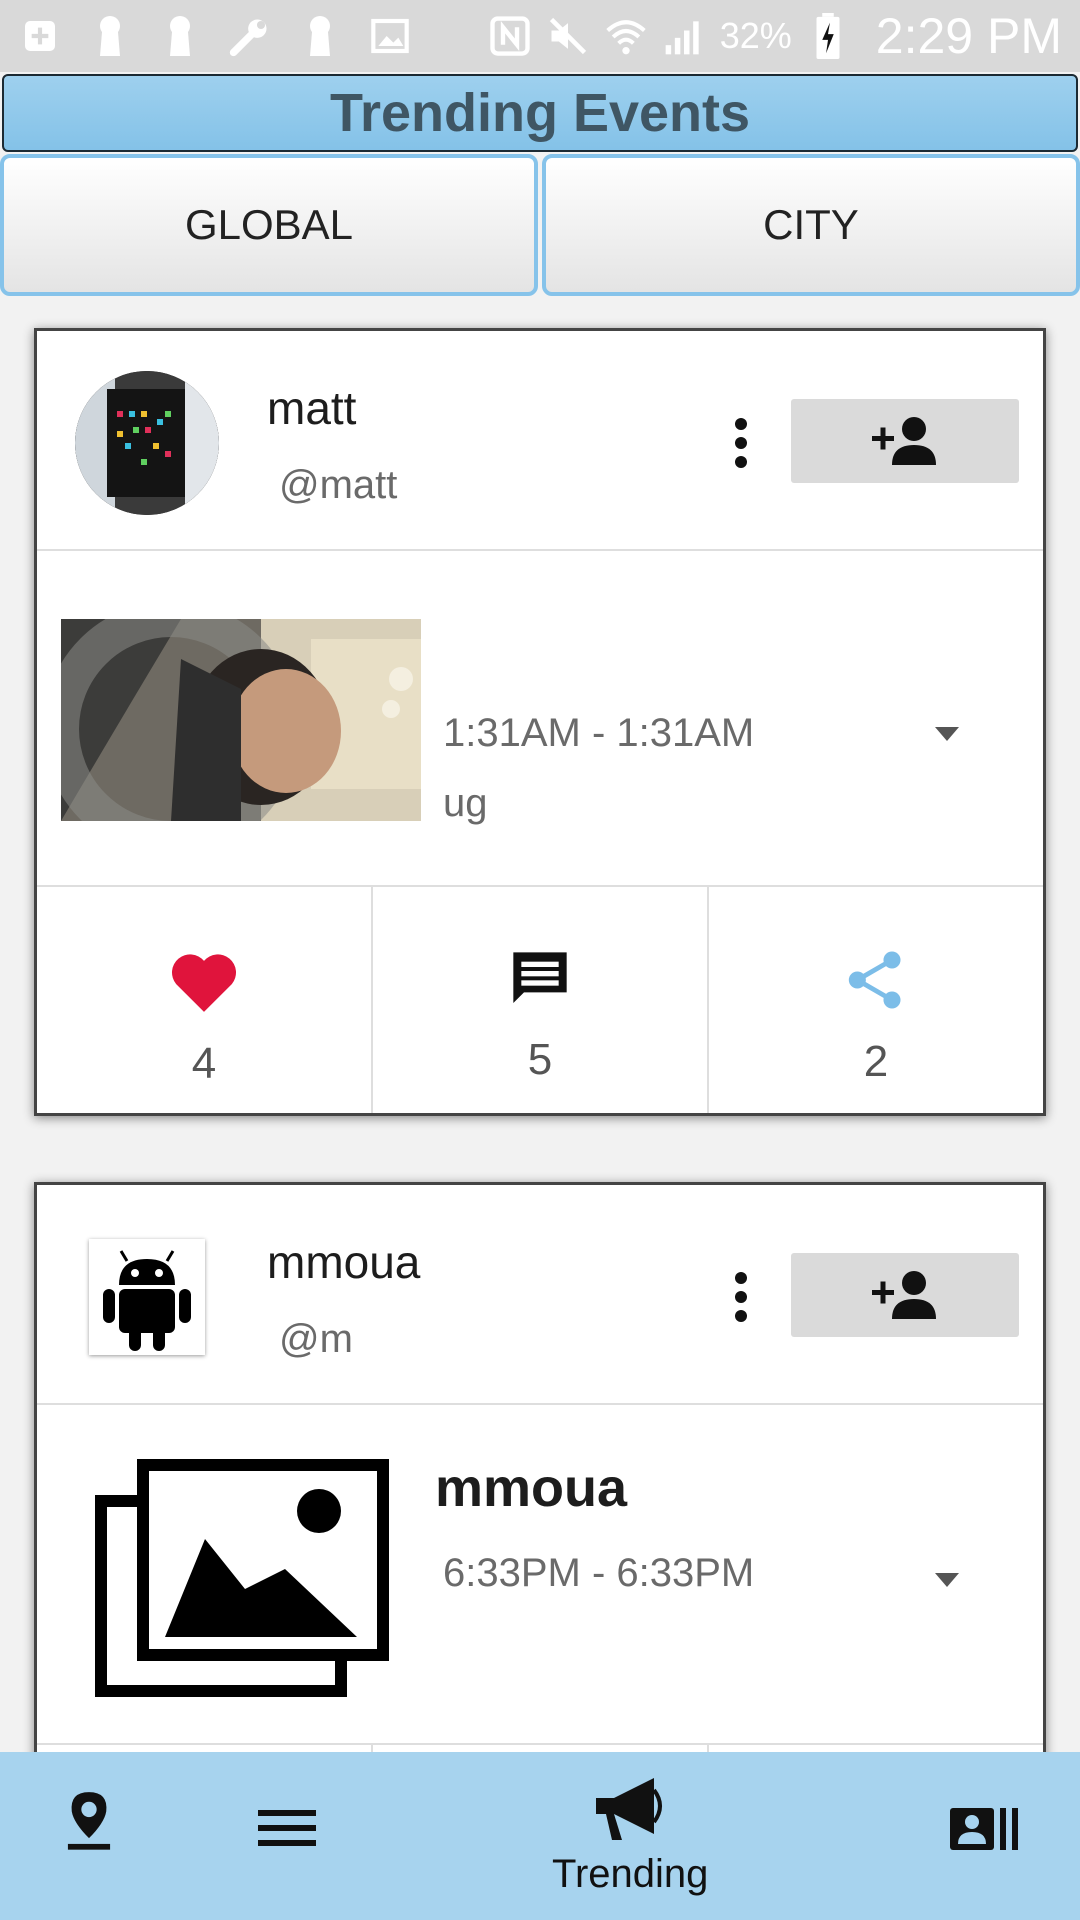  What do you see at coordinates (540, 1295) in the screenshot?
I see `card-header: mmoua @m` at bounding box center [540, 1295].